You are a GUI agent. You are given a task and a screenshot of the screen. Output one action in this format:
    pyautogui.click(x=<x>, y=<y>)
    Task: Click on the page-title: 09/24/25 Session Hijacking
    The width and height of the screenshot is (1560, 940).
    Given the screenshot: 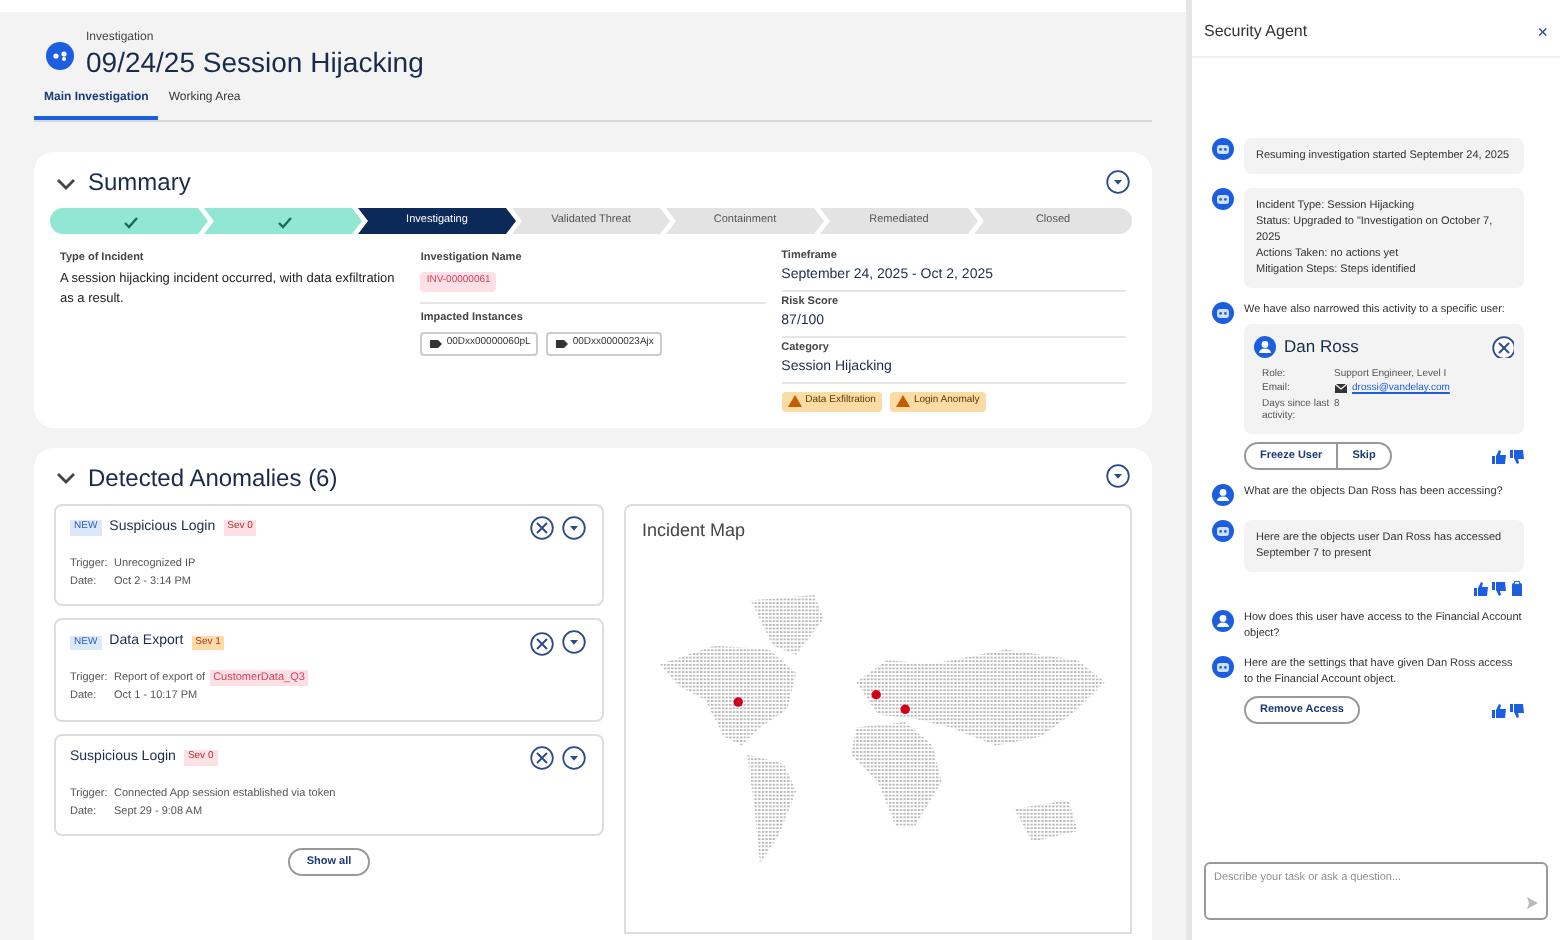 What is the action you would take?
    pyautogui.click(x=255, y=62)
    